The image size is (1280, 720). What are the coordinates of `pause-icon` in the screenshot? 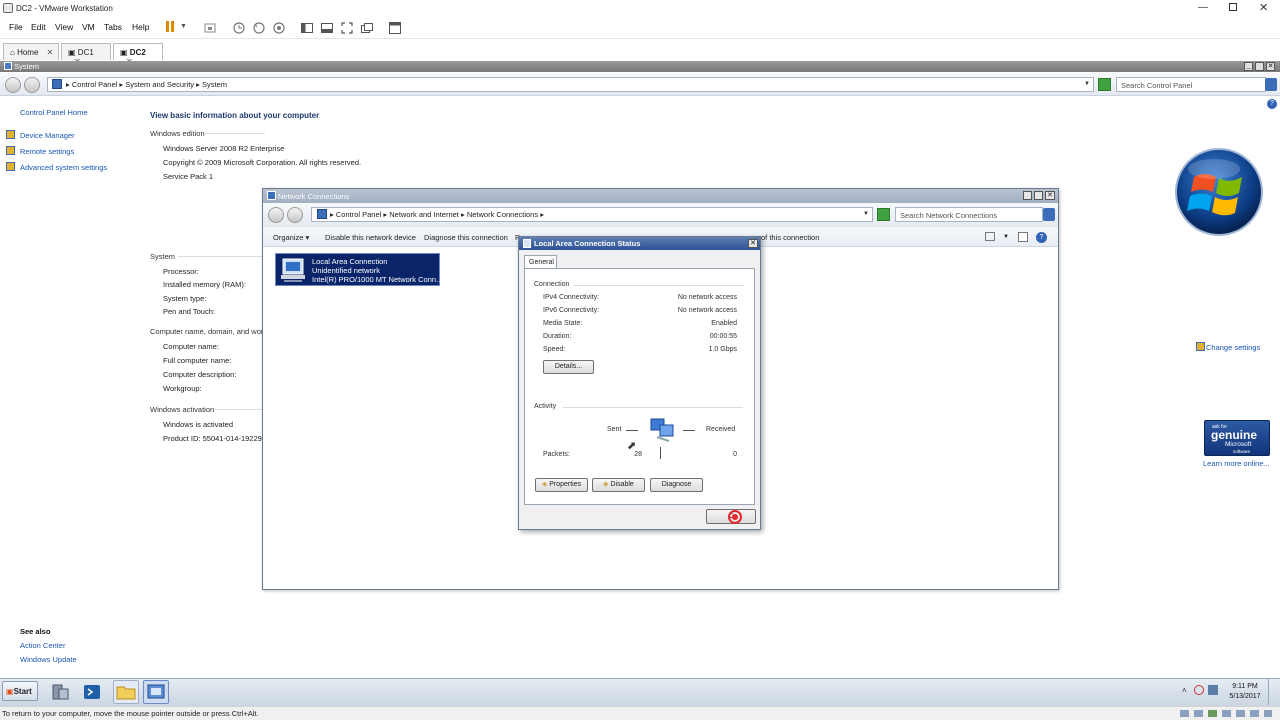 It's located at (170, 26).